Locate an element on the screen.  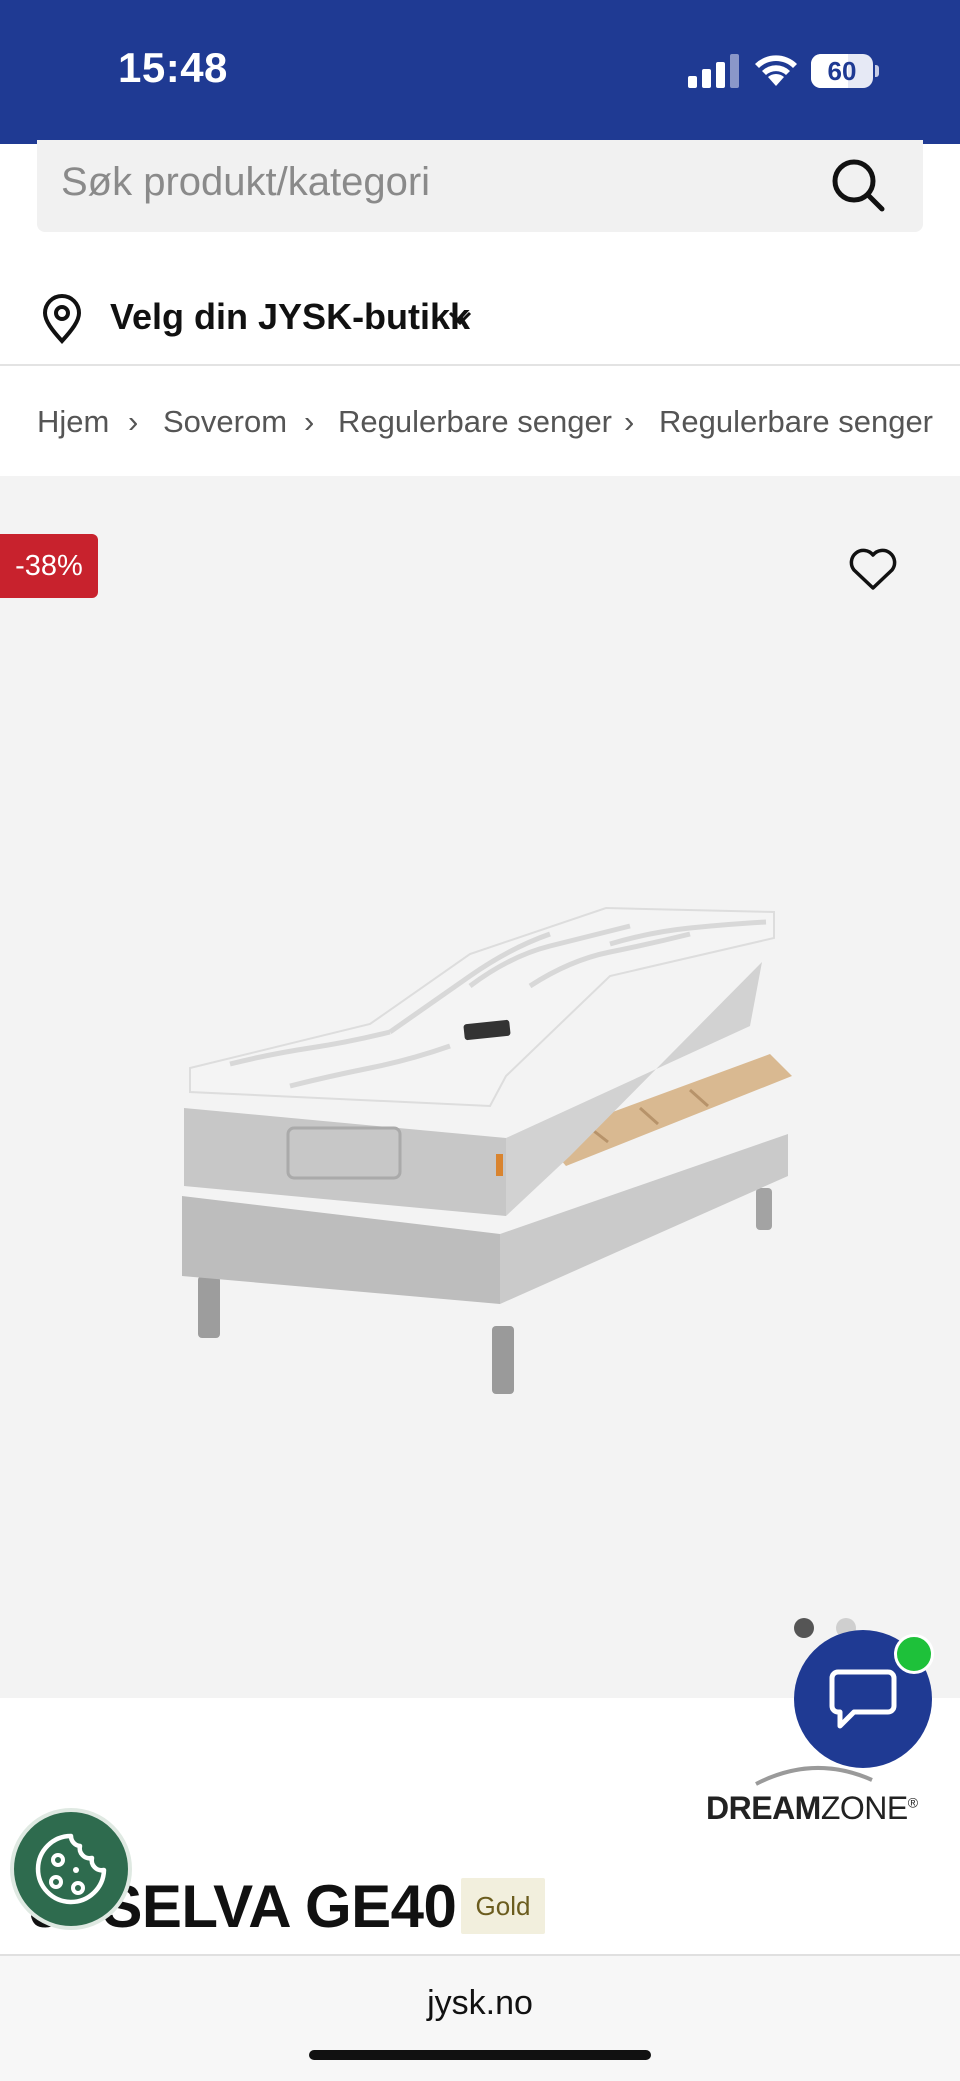
discount-badge: -38% is located at coordinates (49, 566).